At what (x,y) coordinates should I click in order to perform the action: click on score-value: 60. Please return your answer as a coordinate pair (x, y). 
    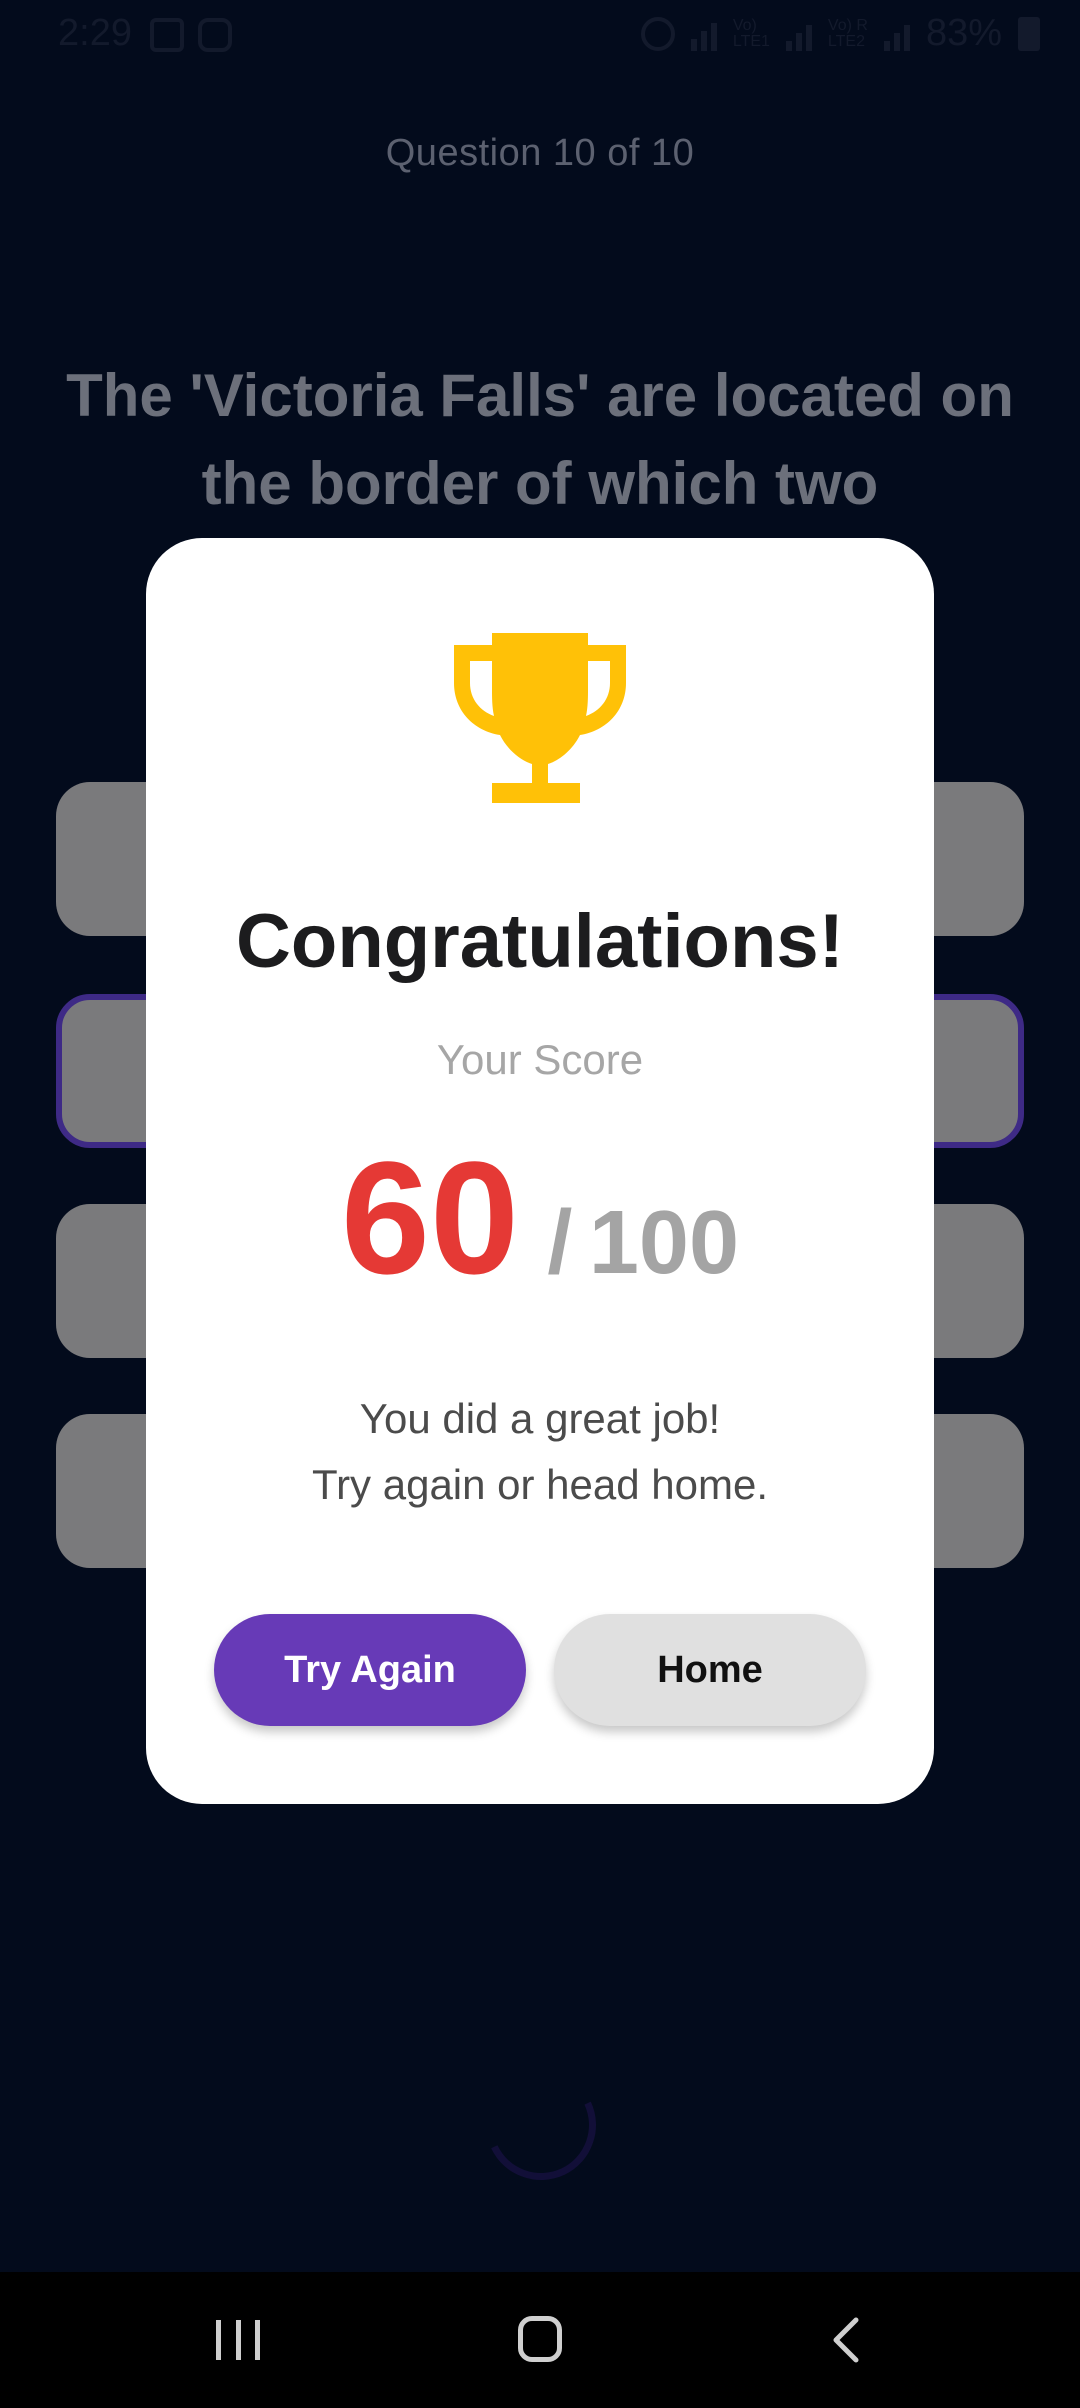
    Looking at the image, I should click on (429, 1217).